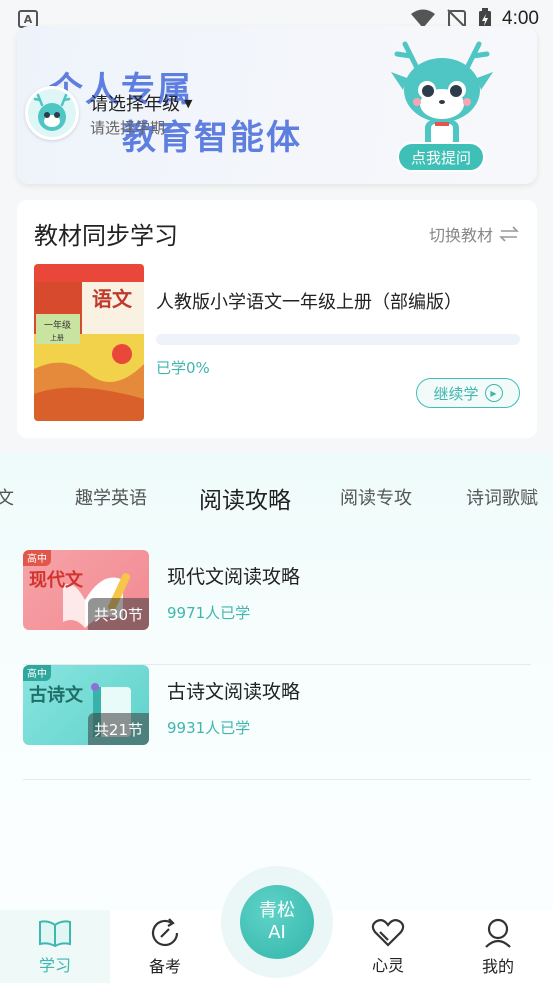  I want to click on term-selector: 请选择学期, so click(127, 127).